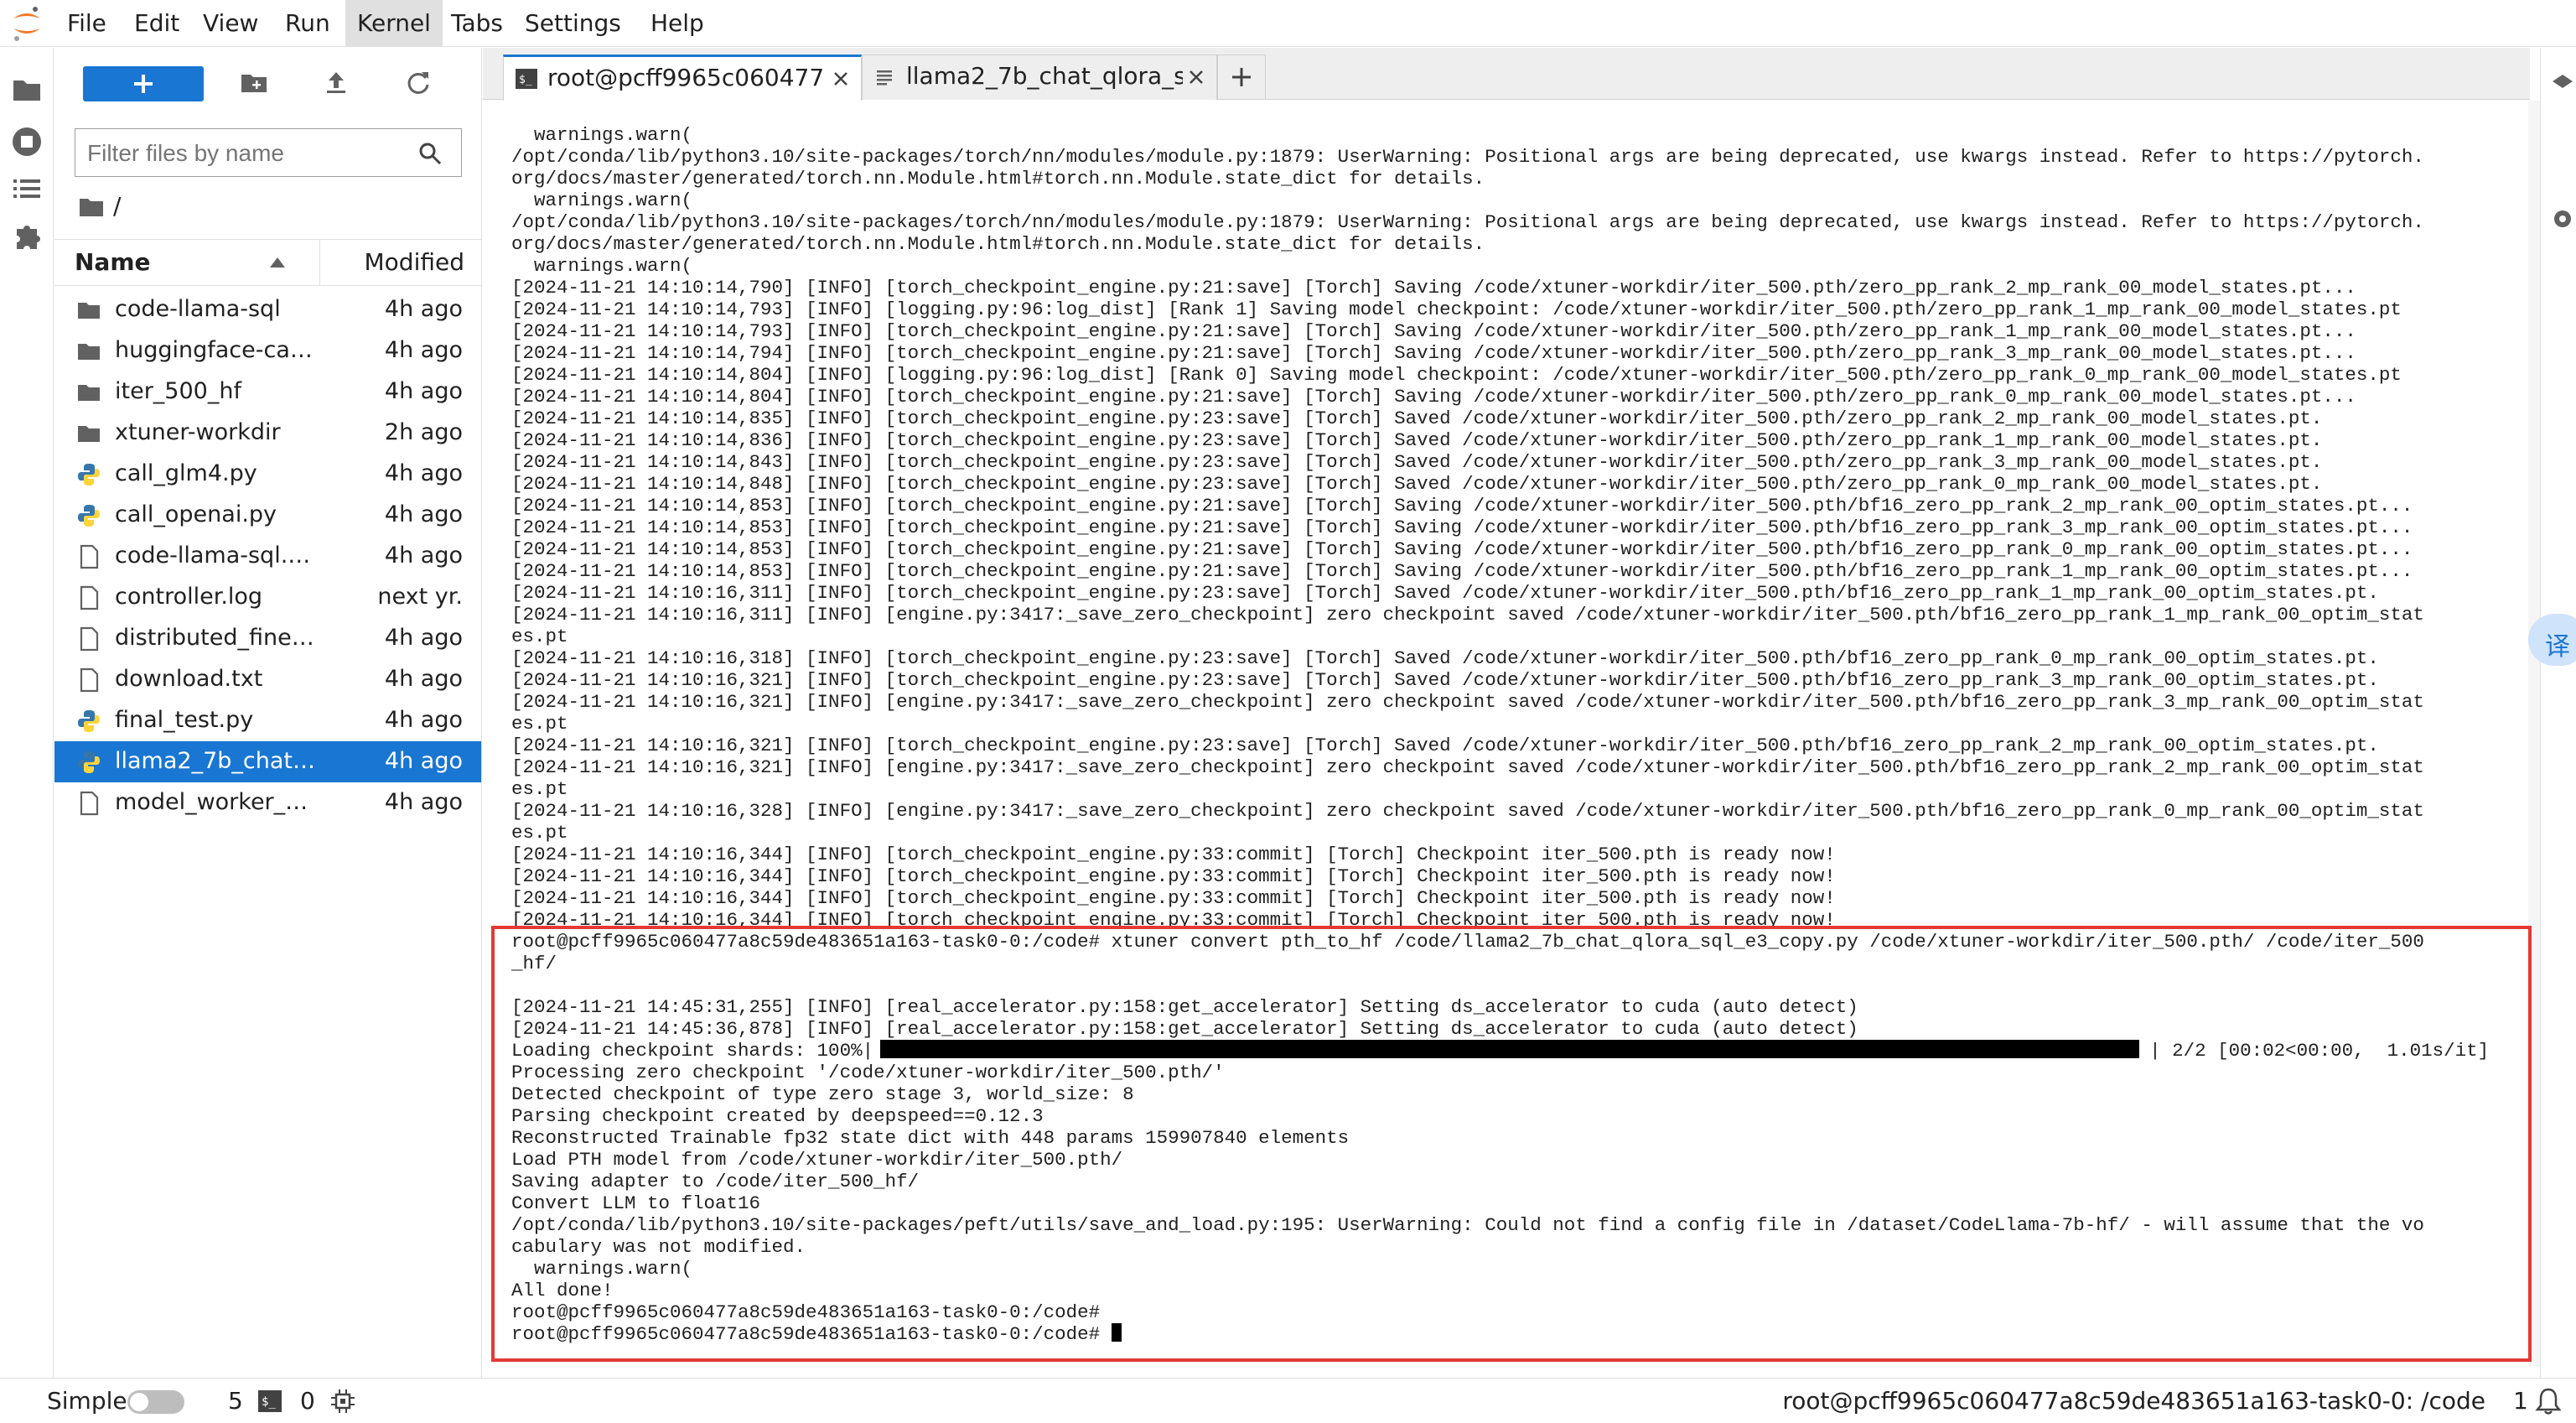 The width and height of the screenshot is (2576, 1423). Describe the element at coordinates (414, 262) in the screenshot. I see `column-modified-header: Modified` at that location.